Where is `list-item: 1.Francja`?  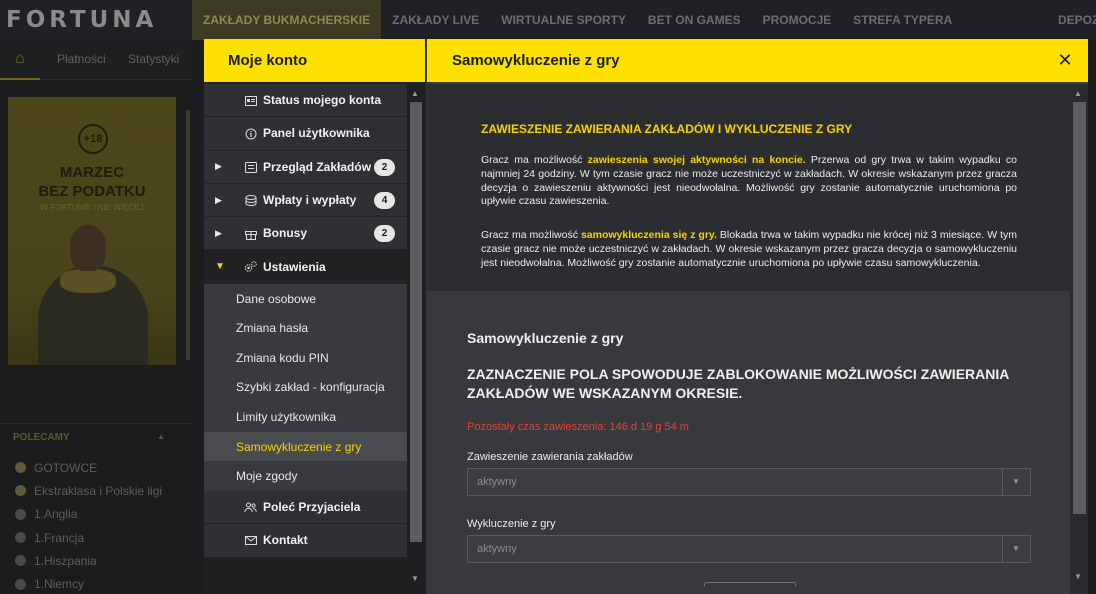
list-item: 1.Francja is located at coordinates (96, 537).